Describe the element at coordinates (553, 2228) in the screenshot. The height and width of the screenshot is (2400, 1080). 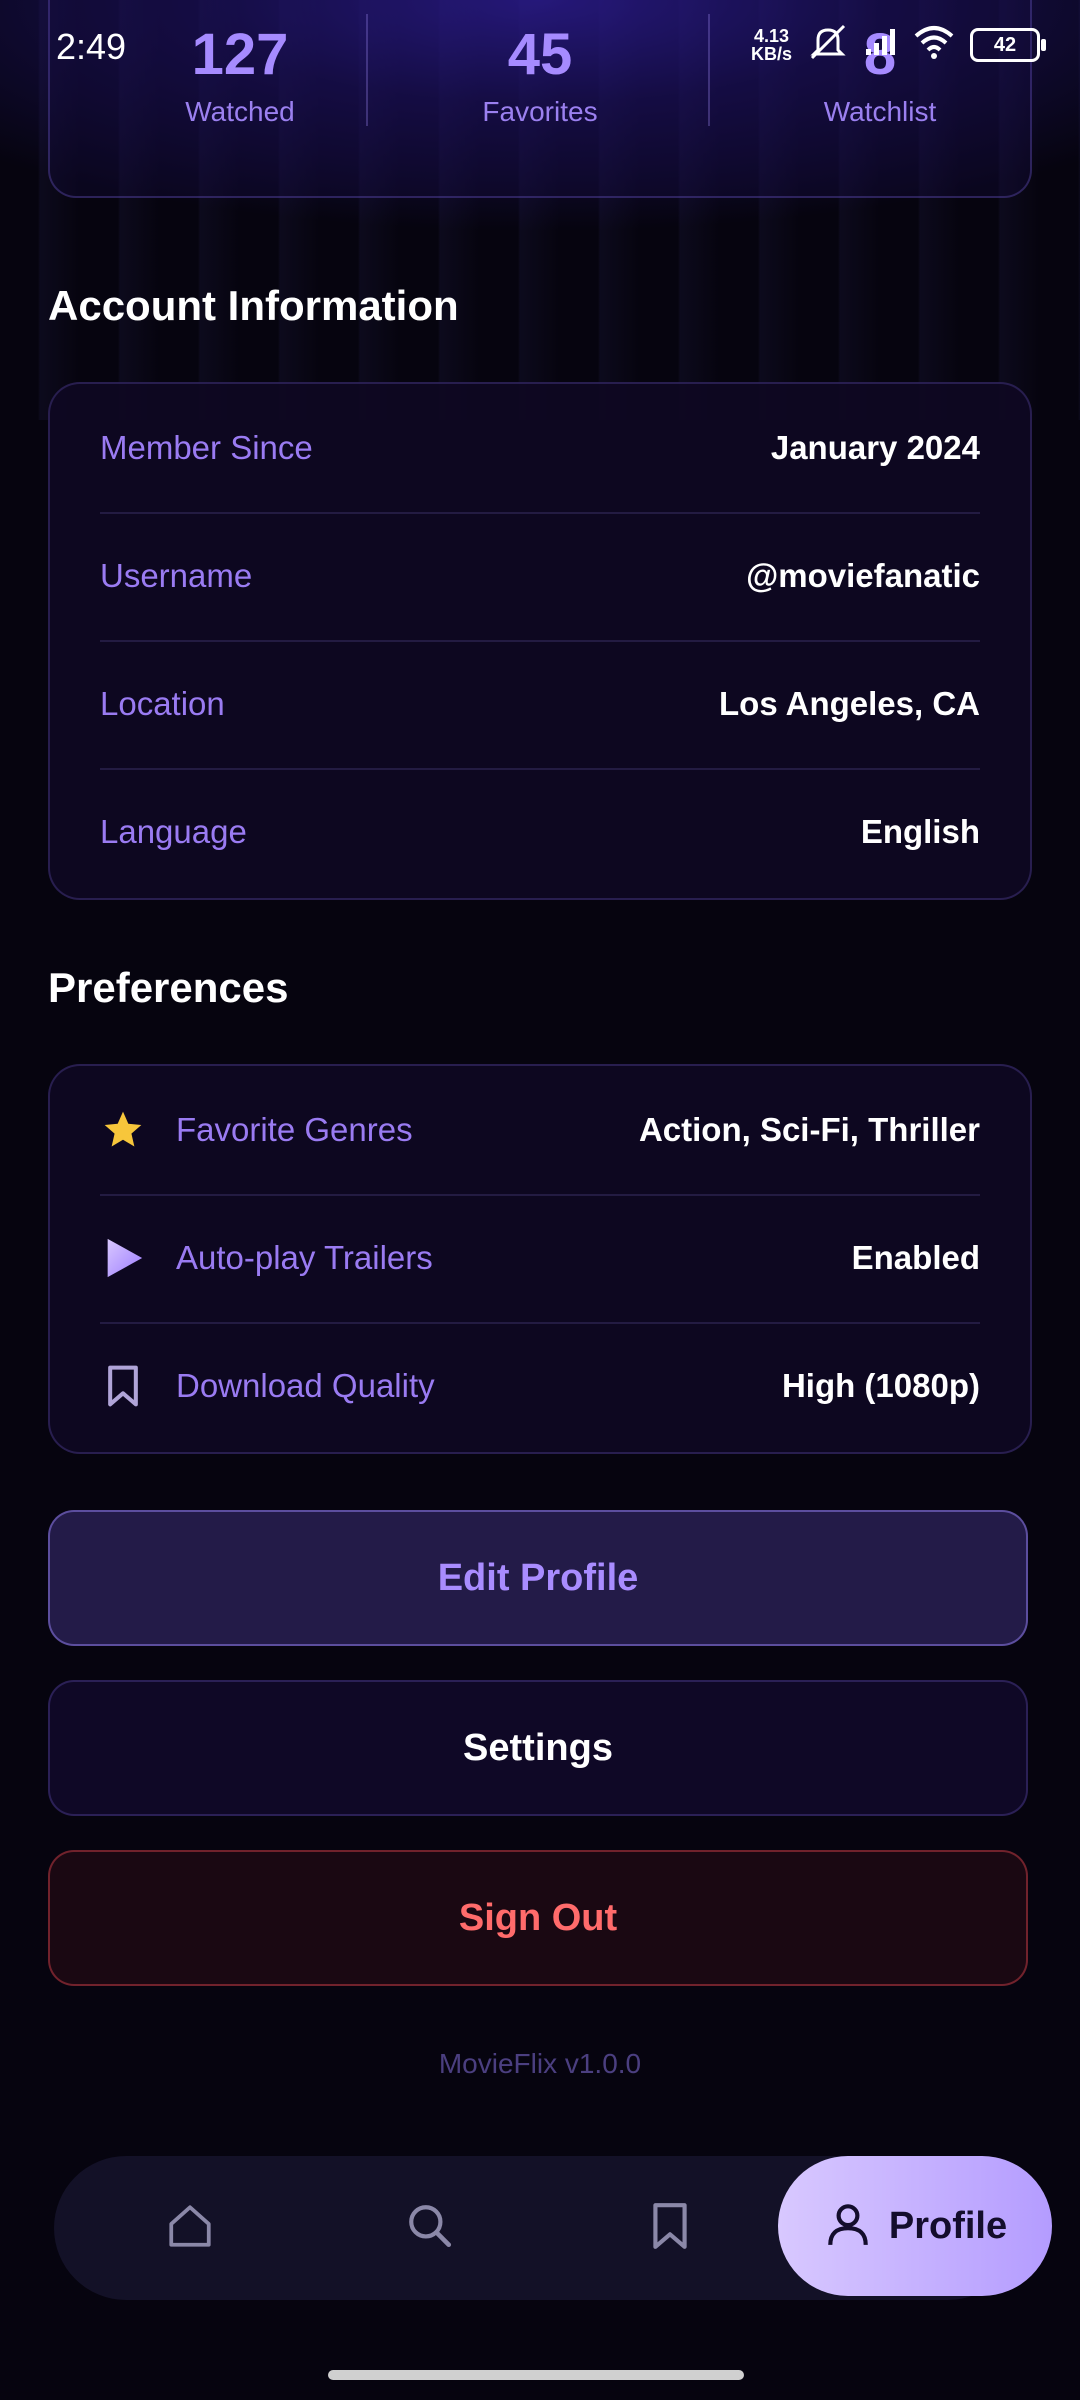
I see `bottom-navigation: Profile` at that location.